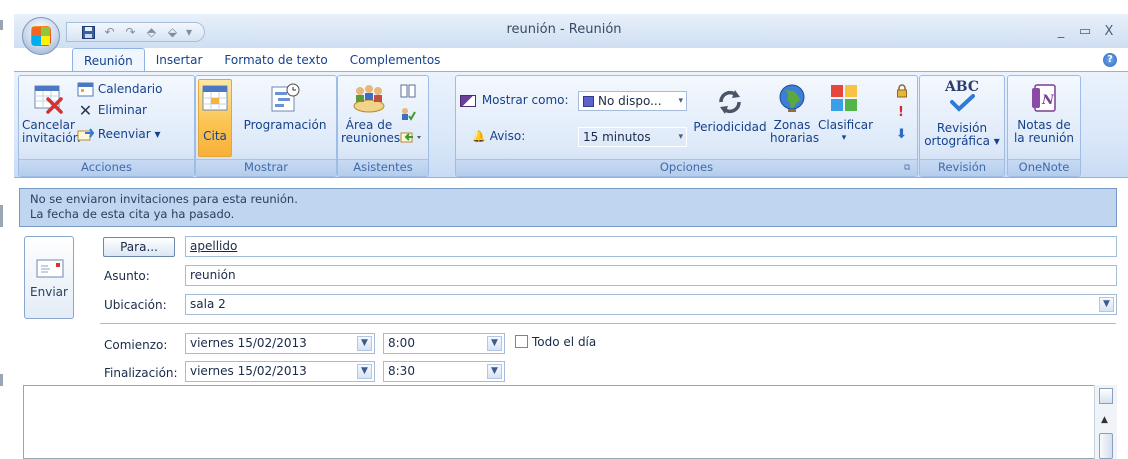  Describe the element at coordinates (50, 268) in the screenshot. I see `envelope-icon` at that location.